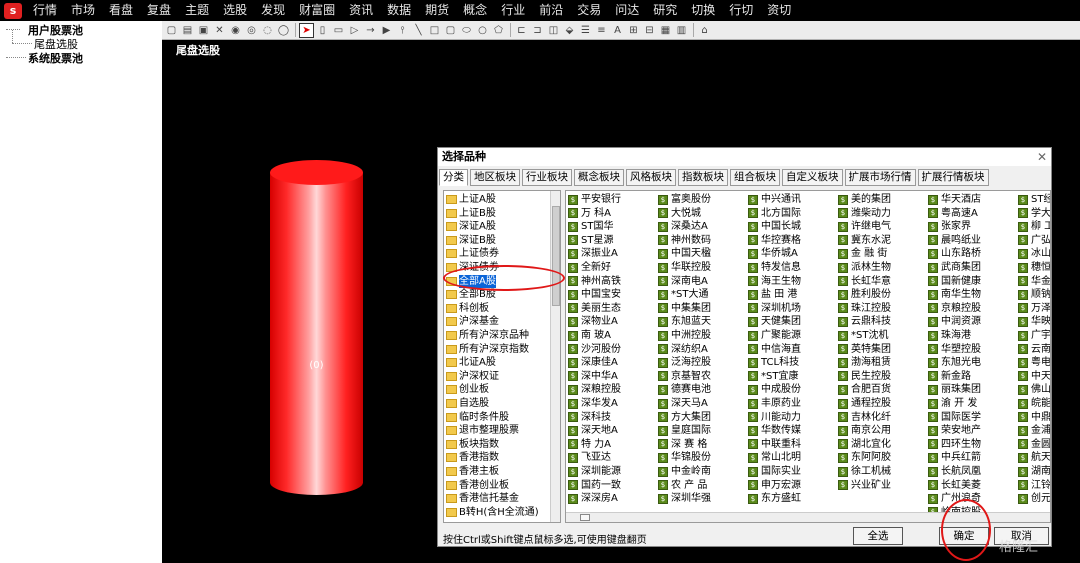 The width and height of the screenshot is (1080, 563). What do you see at coordinates (399, 10) in the screenshot?
I see `menu-item-9: 数据` at bounding box center [399, 10].